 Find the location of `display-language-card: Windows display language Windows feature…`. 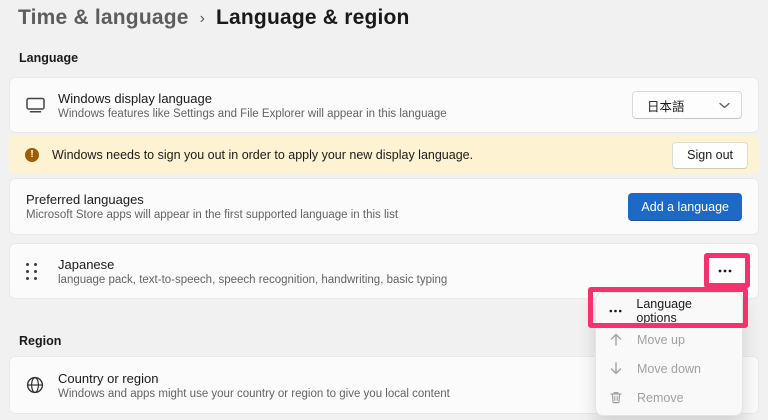

display-language-card: Windows display language Windows feature… is located at coordinates (384, 105).